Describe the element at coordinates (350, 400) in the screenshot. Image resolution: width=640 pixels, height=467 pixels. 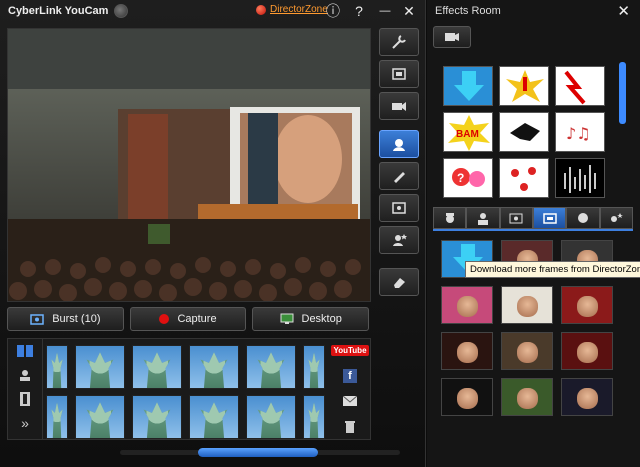
I see `email-icon` at that location.